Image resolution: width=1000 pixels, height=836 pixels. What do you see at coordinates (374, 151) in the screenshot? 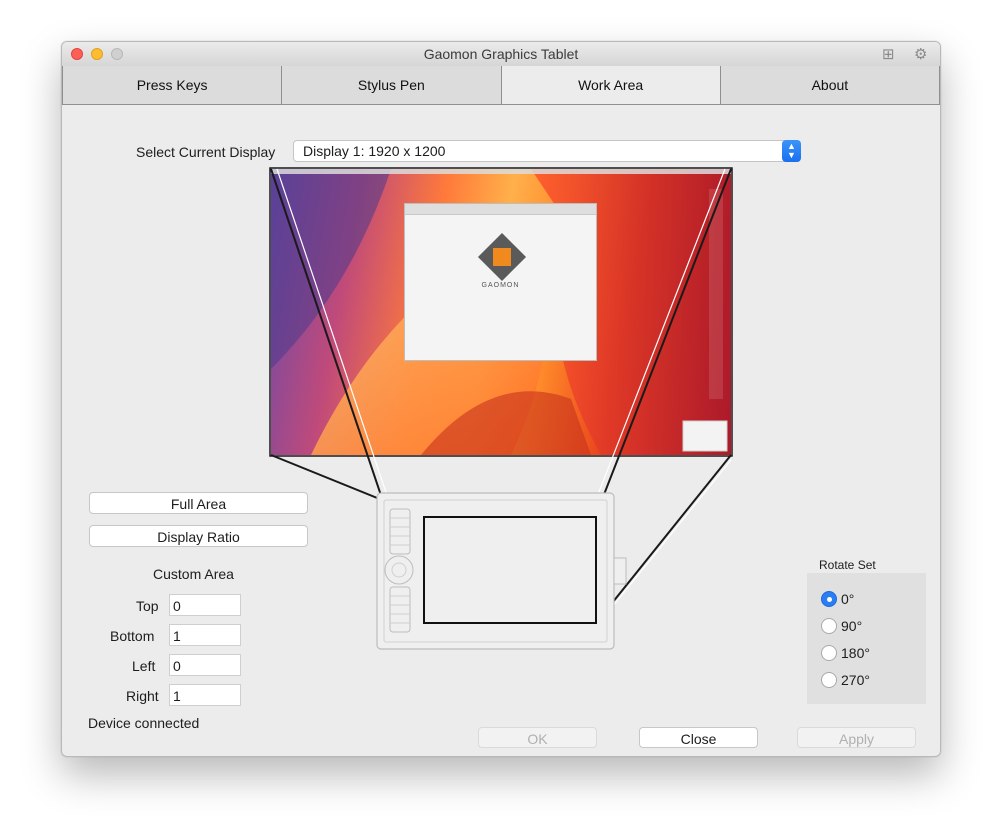
I see `display-select-value: Display 1: 1920 x 1200` at bounding box center [374, 151].